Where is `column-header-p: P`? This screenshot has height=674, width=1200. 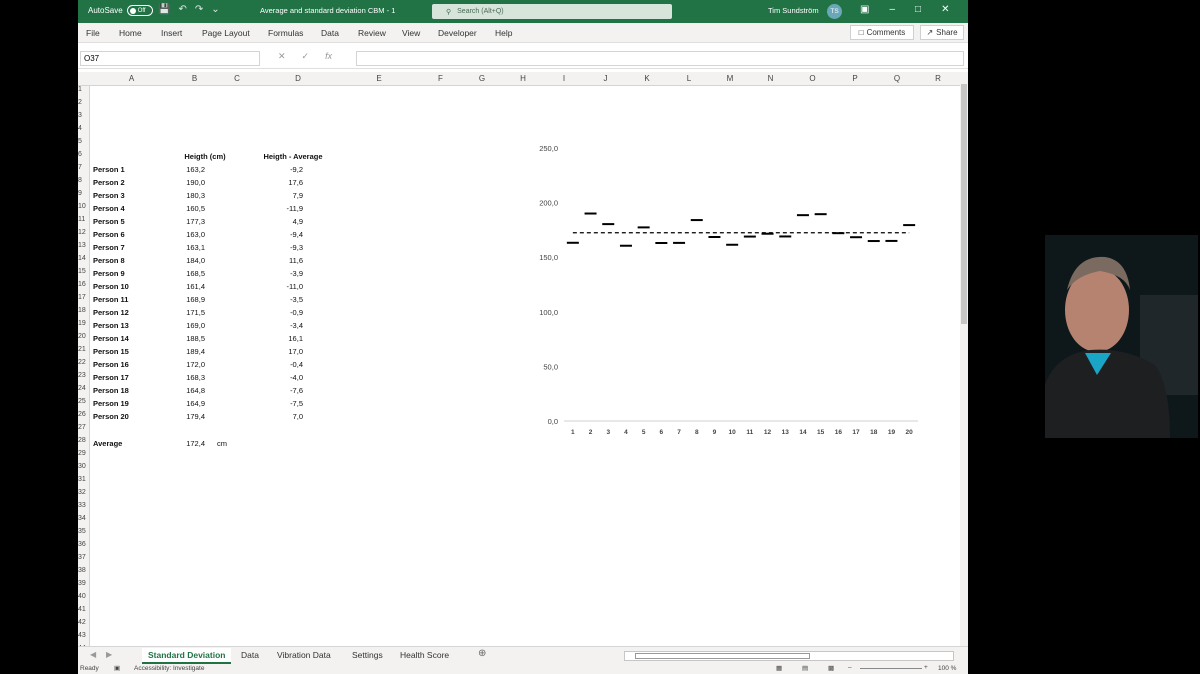 column-header-p: P is located at coordinates (855, 78).